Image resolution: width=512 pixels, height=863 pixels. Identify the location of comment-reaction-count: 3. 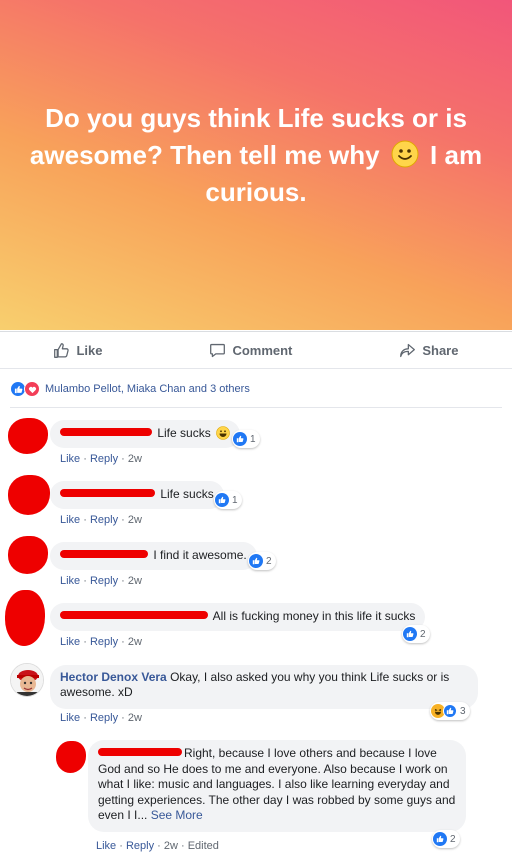
(450, 711).